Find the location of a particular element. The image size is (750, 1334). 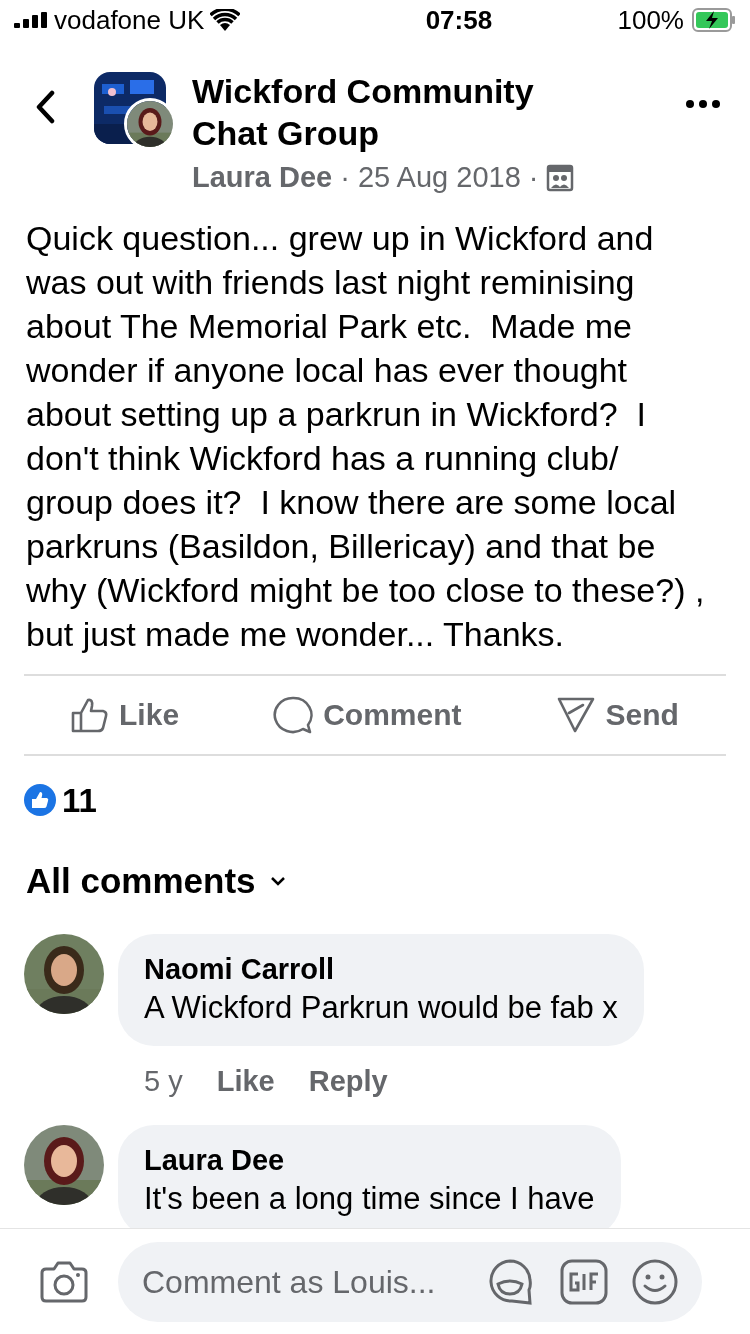

comment-author: Naomi Carroll is located at coordinates (381, 968).